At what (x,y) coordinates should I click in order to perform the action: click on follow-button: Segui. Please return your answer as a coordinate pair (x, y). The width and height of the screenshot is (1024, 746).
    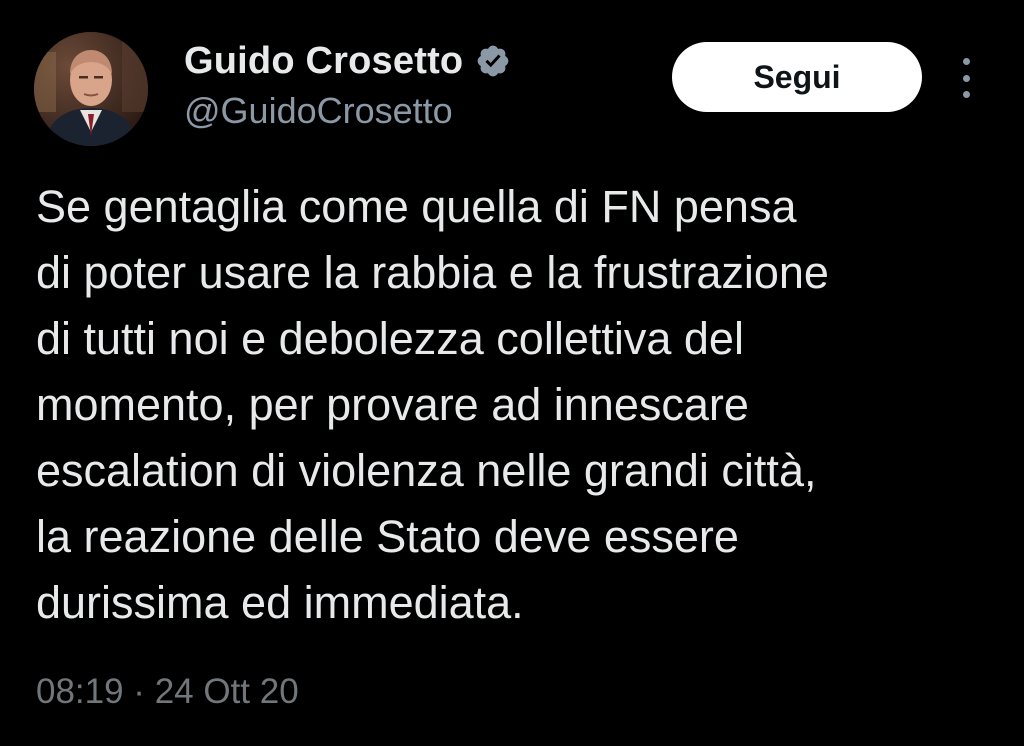
    Looking at the image, I should click on (797, 77).